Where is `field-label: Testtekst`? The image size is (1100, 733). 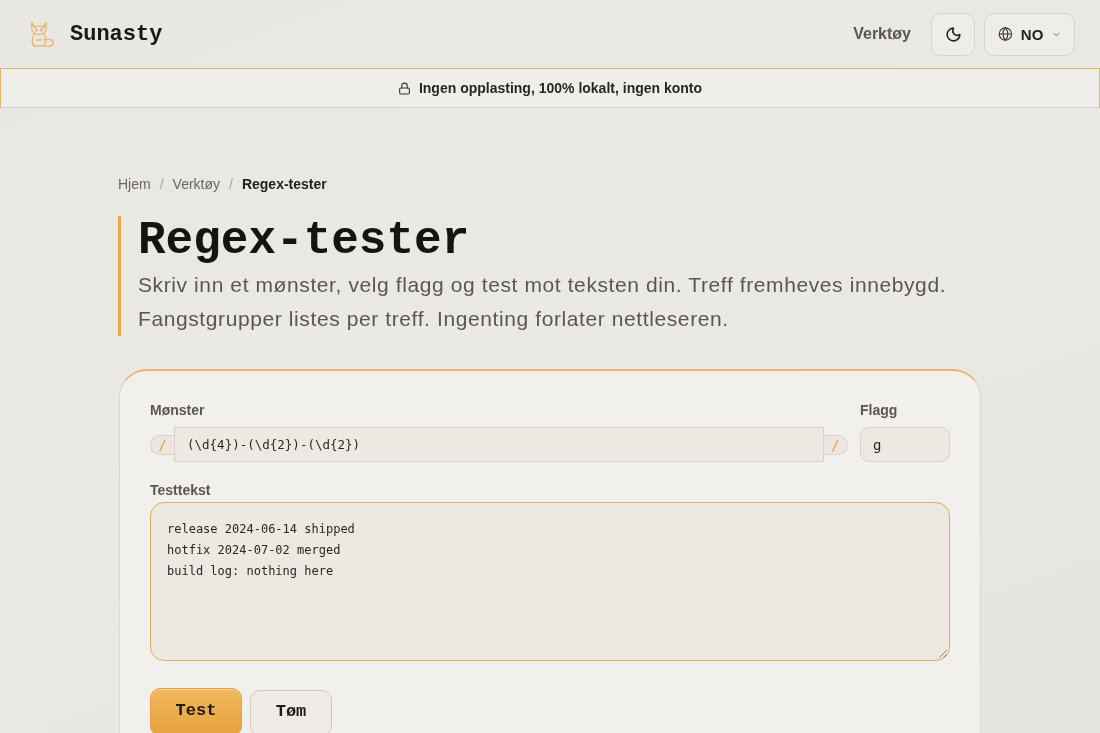
field-label: Testtekst is located at coordinates (181, 490).